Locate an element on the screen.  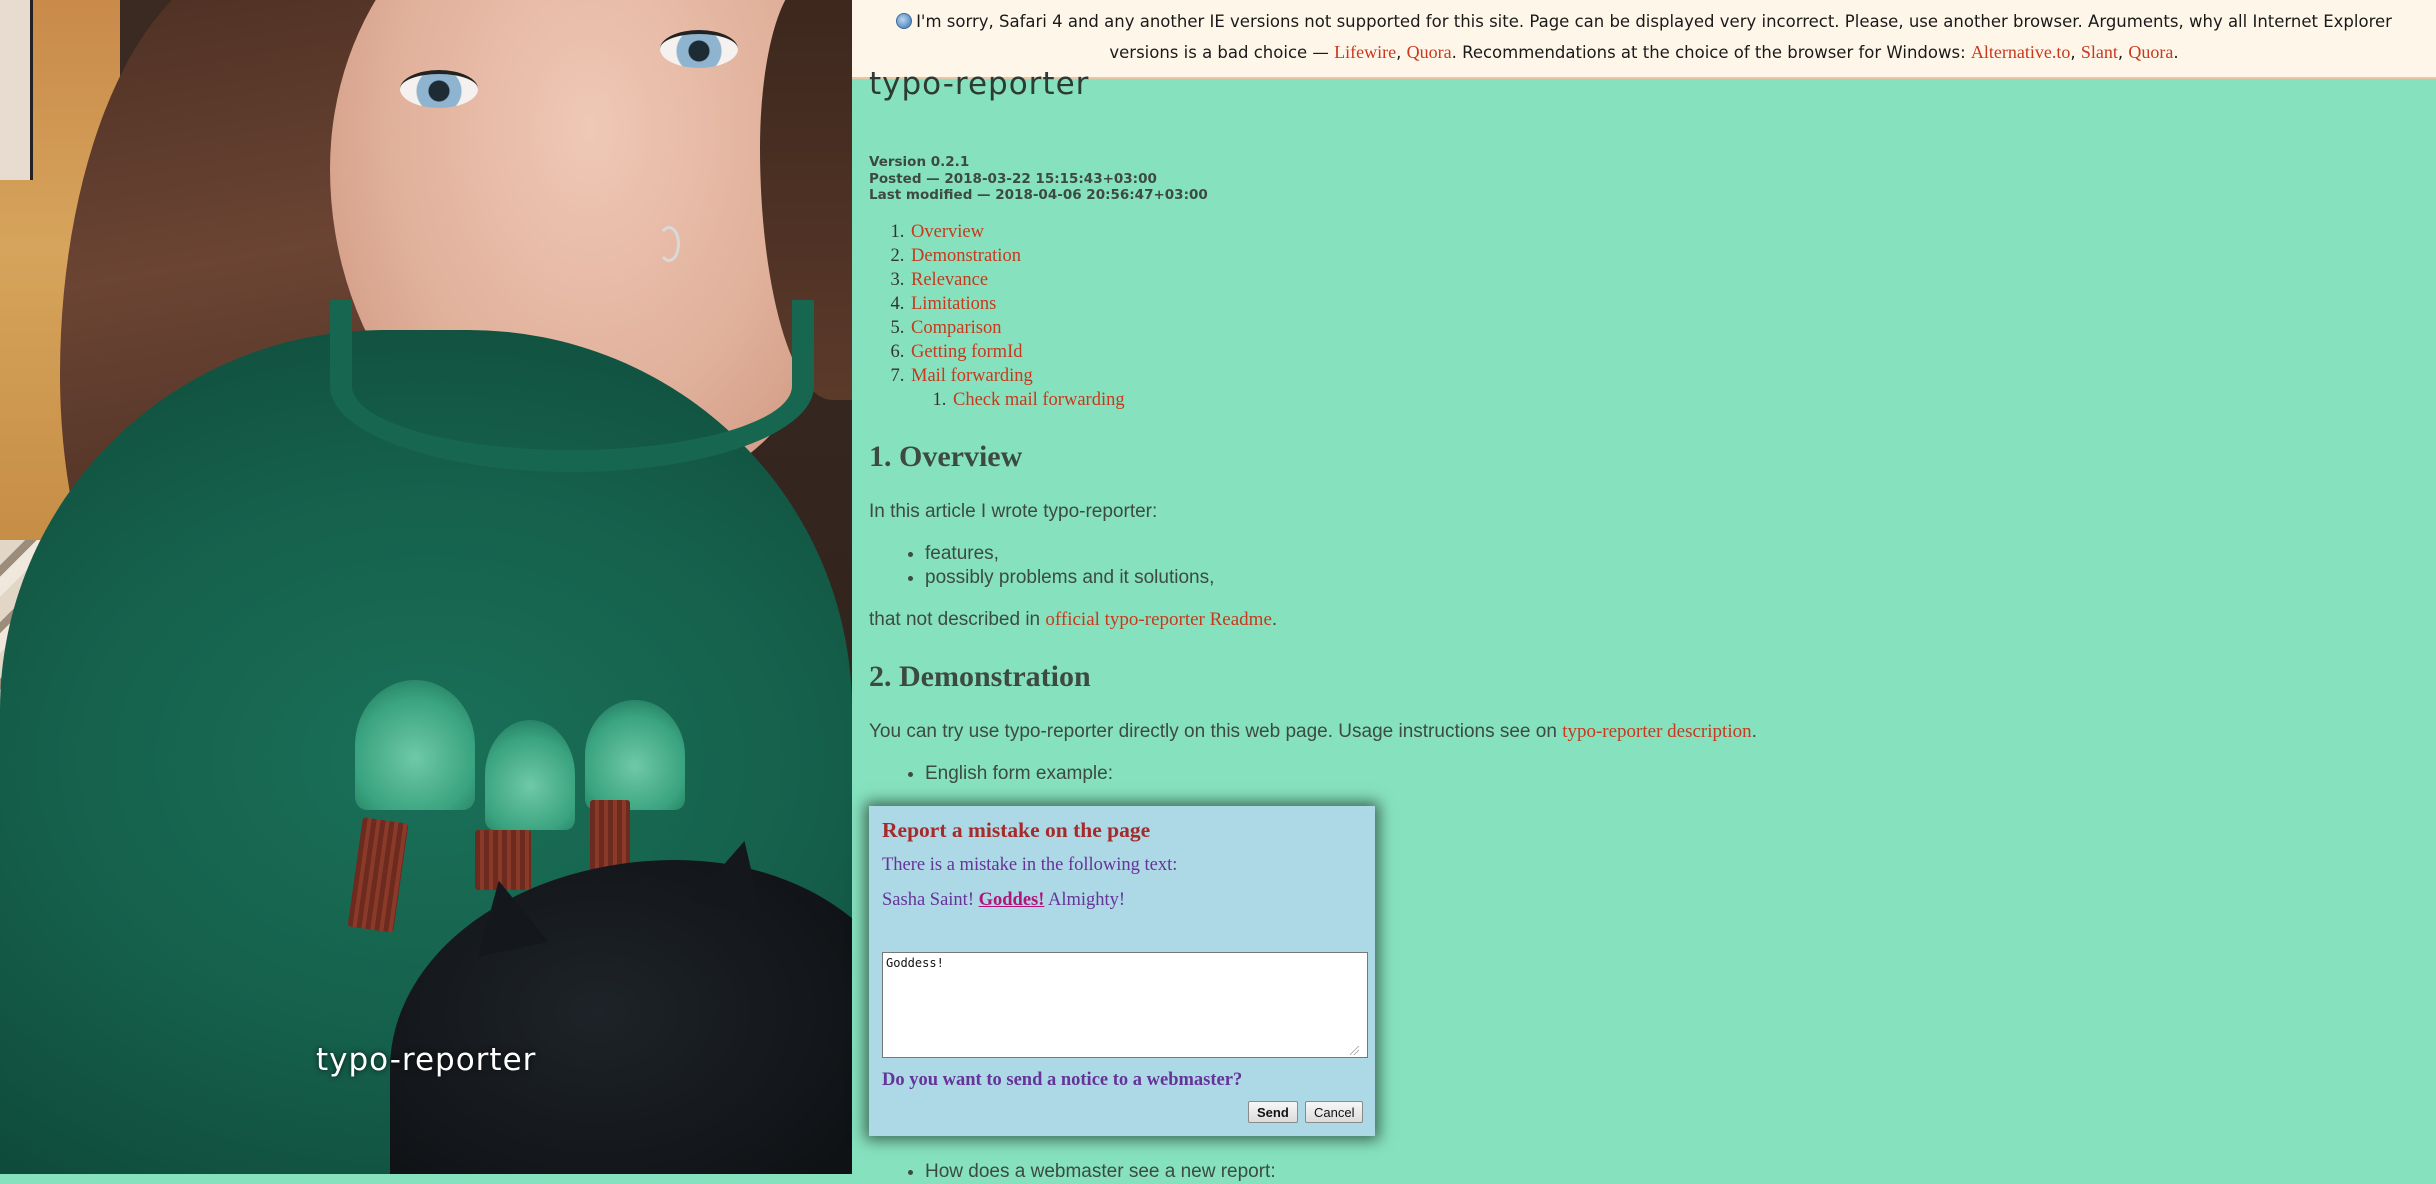
banner-link-quora: Quora is located at coordinates (1429, 52).